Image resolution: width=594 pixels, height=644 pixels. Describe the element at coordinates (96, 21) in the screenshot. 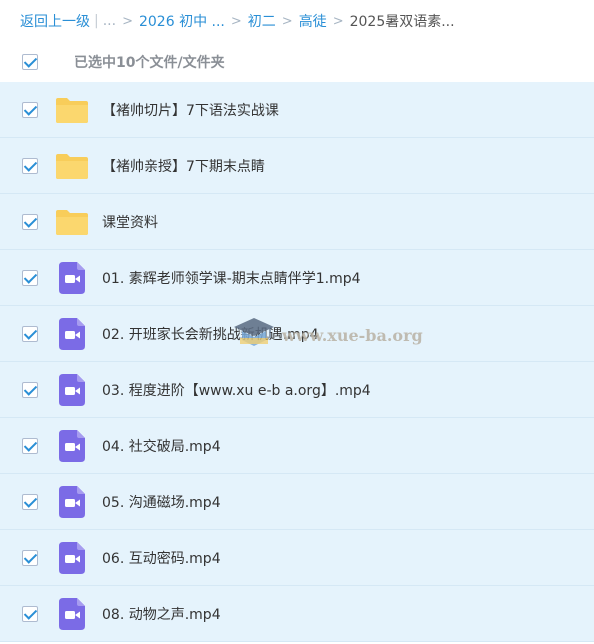

I see `breadcrumb-pipe: |` at that location.